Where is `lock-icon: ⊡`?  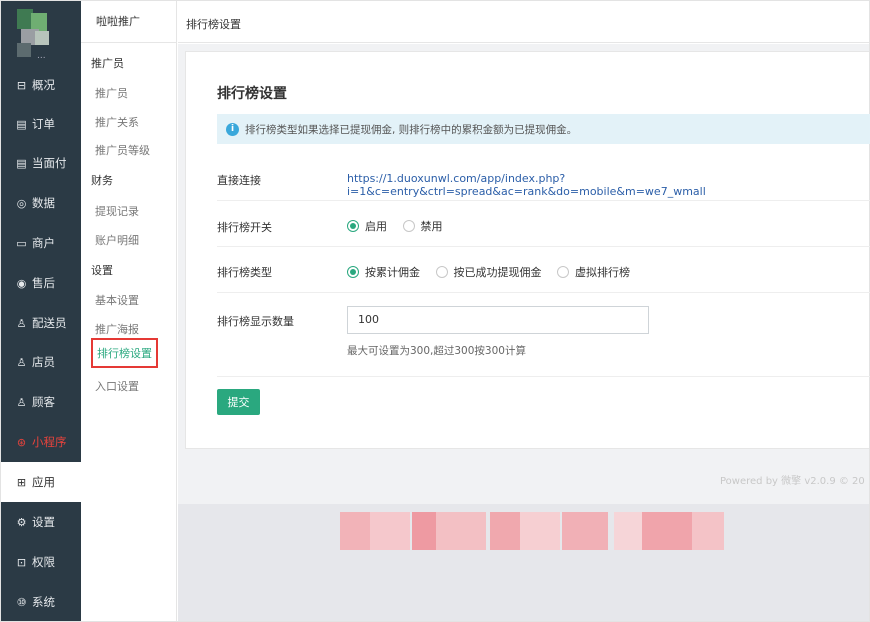
lock-icon: ⊡ is located at coordinates (21, 562).